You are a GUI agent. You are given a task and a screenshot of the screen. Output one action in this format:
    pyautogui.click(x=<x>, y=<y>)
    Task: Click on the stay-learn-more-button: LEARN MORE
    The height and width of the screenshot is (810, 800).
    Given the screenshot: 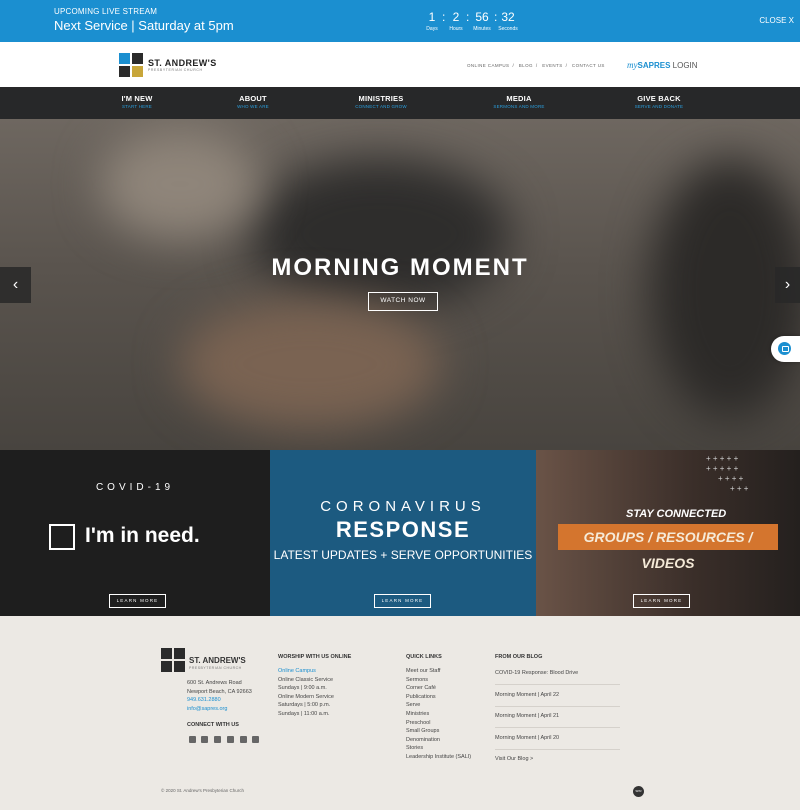 What is the action you would take?
    pyautogui.click(x=661, y=601)
    